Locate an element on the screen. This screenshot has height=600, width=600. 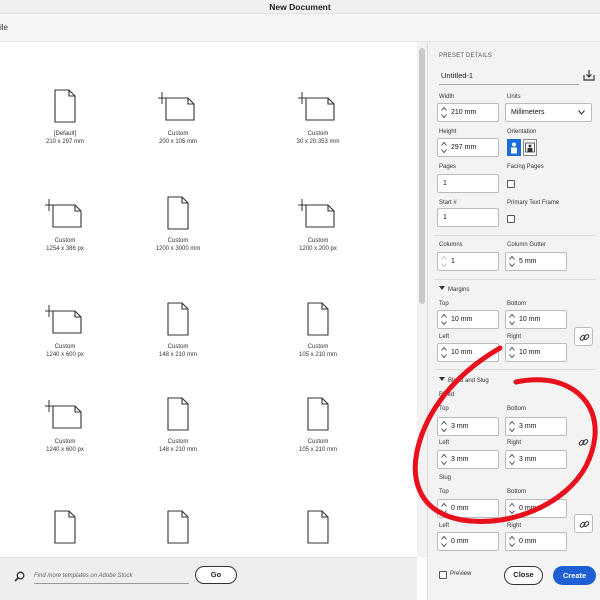
column-gutter-stepper: 5 mm is located at coordinates (536, 261).